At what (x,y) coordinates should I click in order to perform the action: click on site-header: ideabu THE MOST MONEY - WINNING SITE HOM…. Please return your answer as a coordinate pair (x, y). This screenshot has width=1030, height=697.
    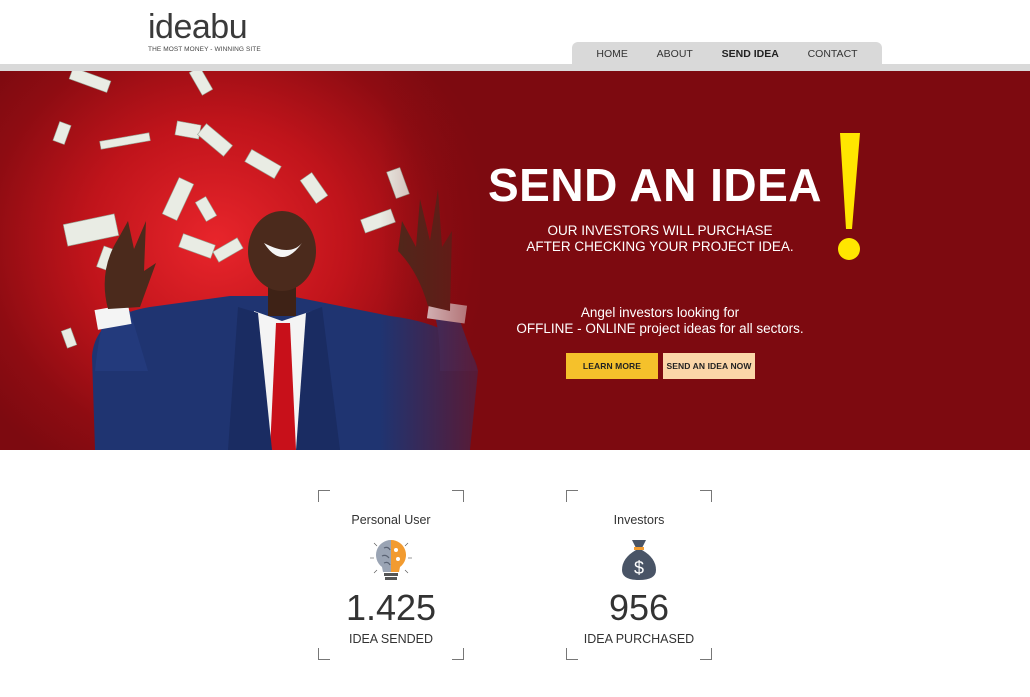
    Looking at the image, I should click on (515, 33).